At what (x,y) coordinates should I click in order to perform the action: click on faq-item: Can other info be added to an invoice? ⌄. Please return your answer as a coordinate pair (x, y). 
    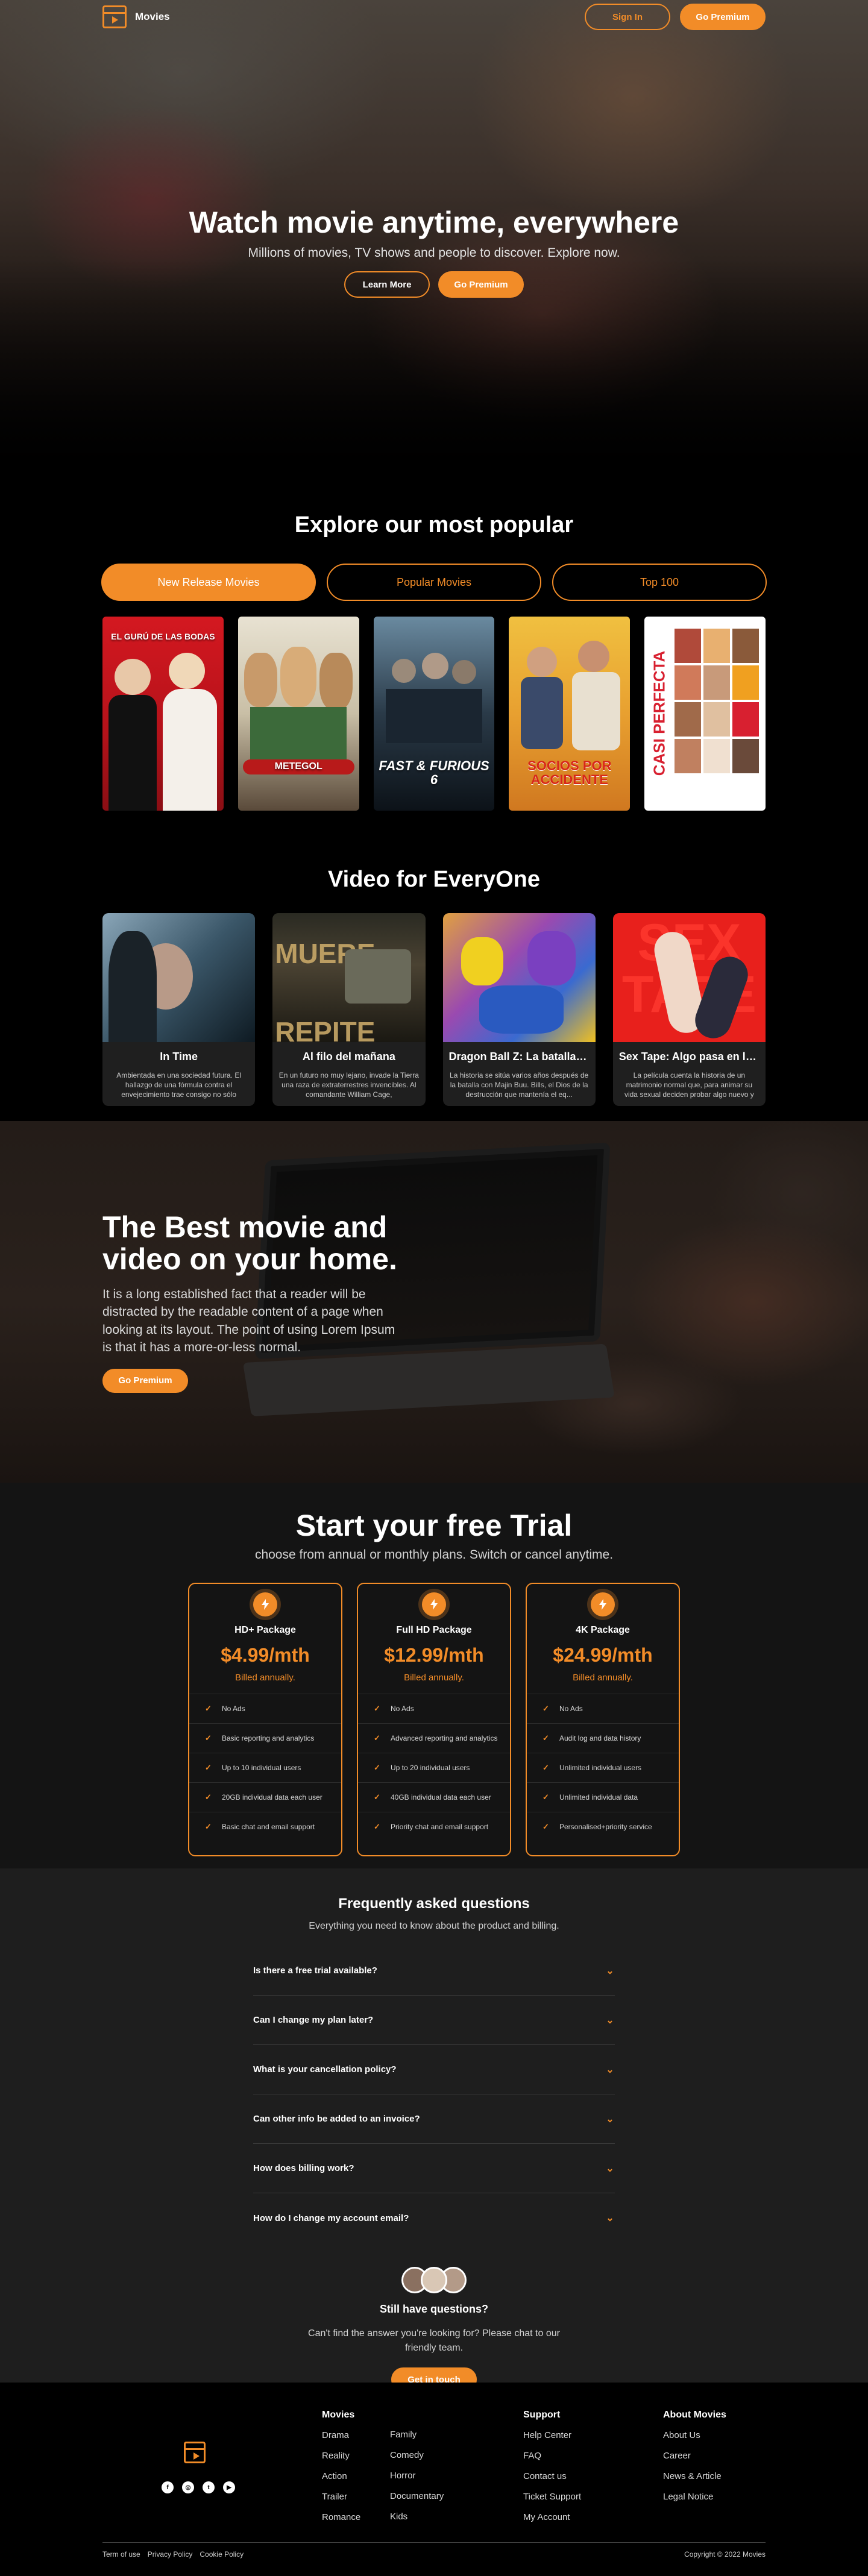
    Looking at the image, I should click on (434, 2119).